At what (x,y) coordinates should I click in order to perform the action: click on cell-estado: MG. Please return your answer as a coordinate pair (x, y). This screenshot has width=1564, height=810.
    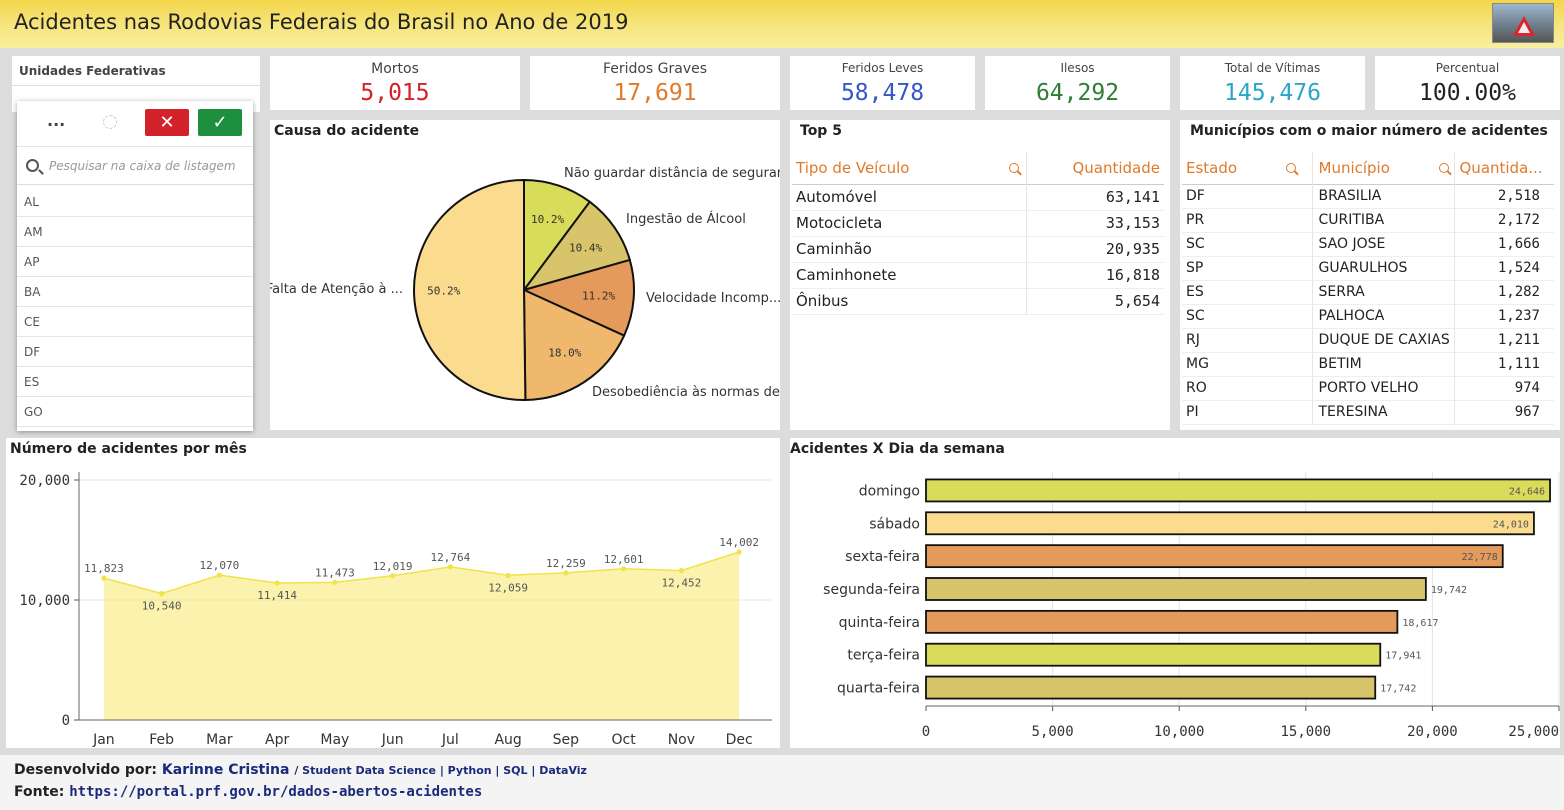
    Looking at the image, I should click on (1247, 364).